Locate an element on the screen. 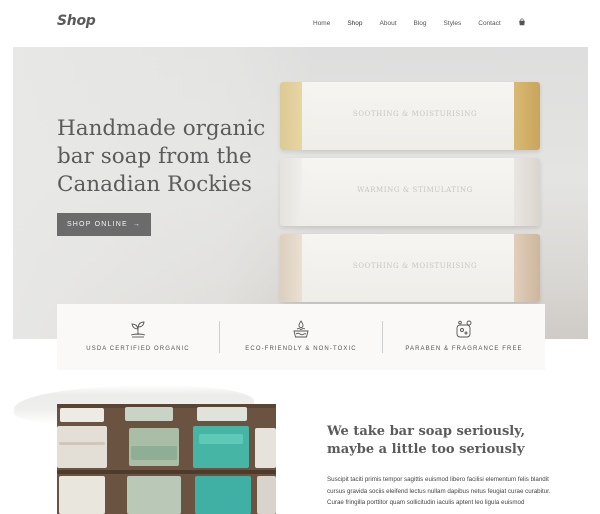  soap-stamp: WARMING & STIMULATING is located at coordinates (415, 190).